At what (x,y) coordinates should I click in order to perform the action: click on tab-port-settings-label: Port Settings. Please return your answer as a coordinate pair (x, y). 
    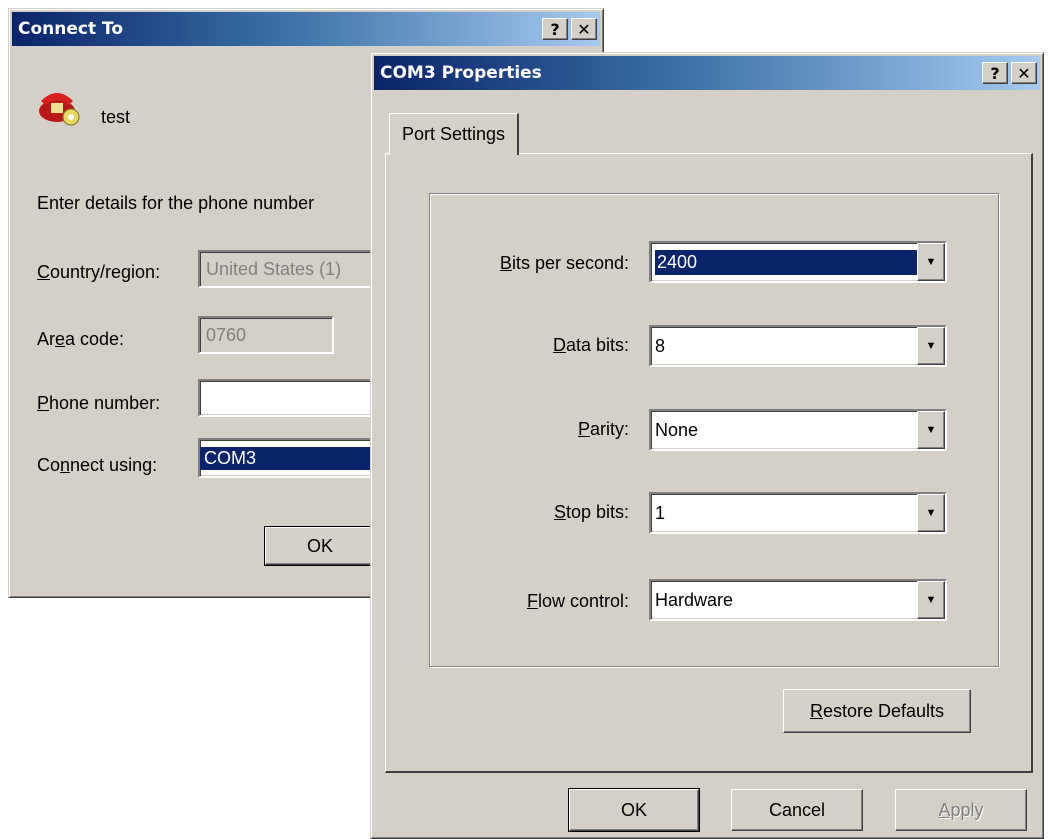
    Looking at the image, I should click on (454, 134).